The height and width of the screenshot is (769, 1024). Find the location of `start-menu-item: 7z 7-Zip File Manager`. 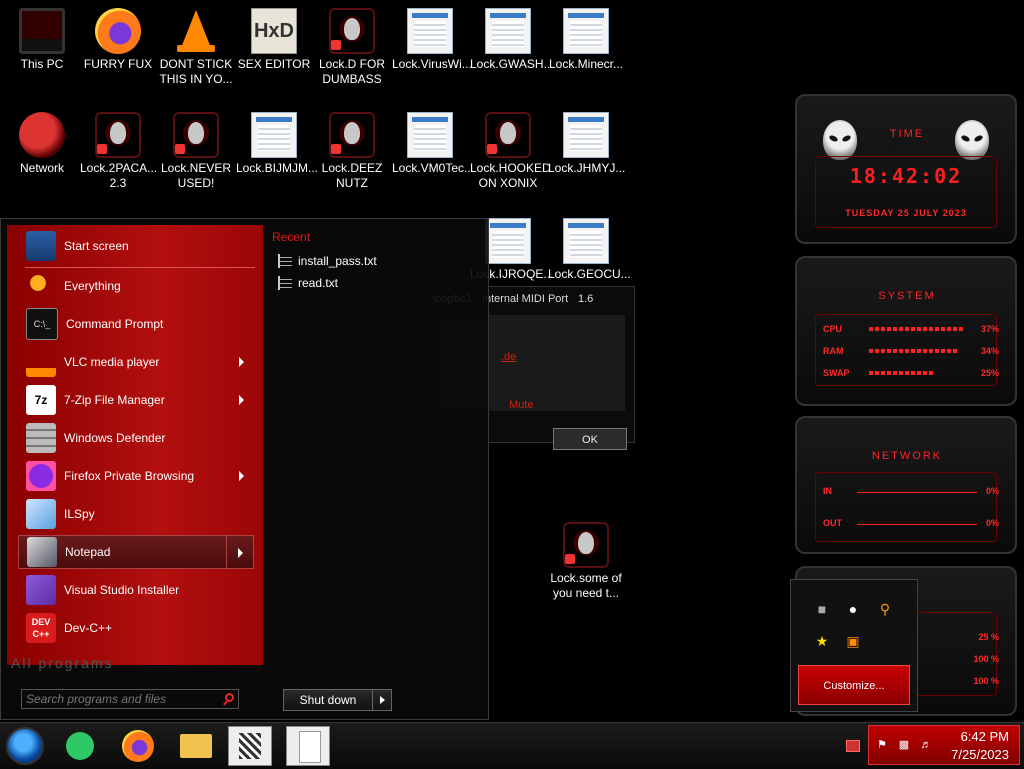

start-menu-item: 7z 7-Zip File Manager is located at coordinates (136, 400).